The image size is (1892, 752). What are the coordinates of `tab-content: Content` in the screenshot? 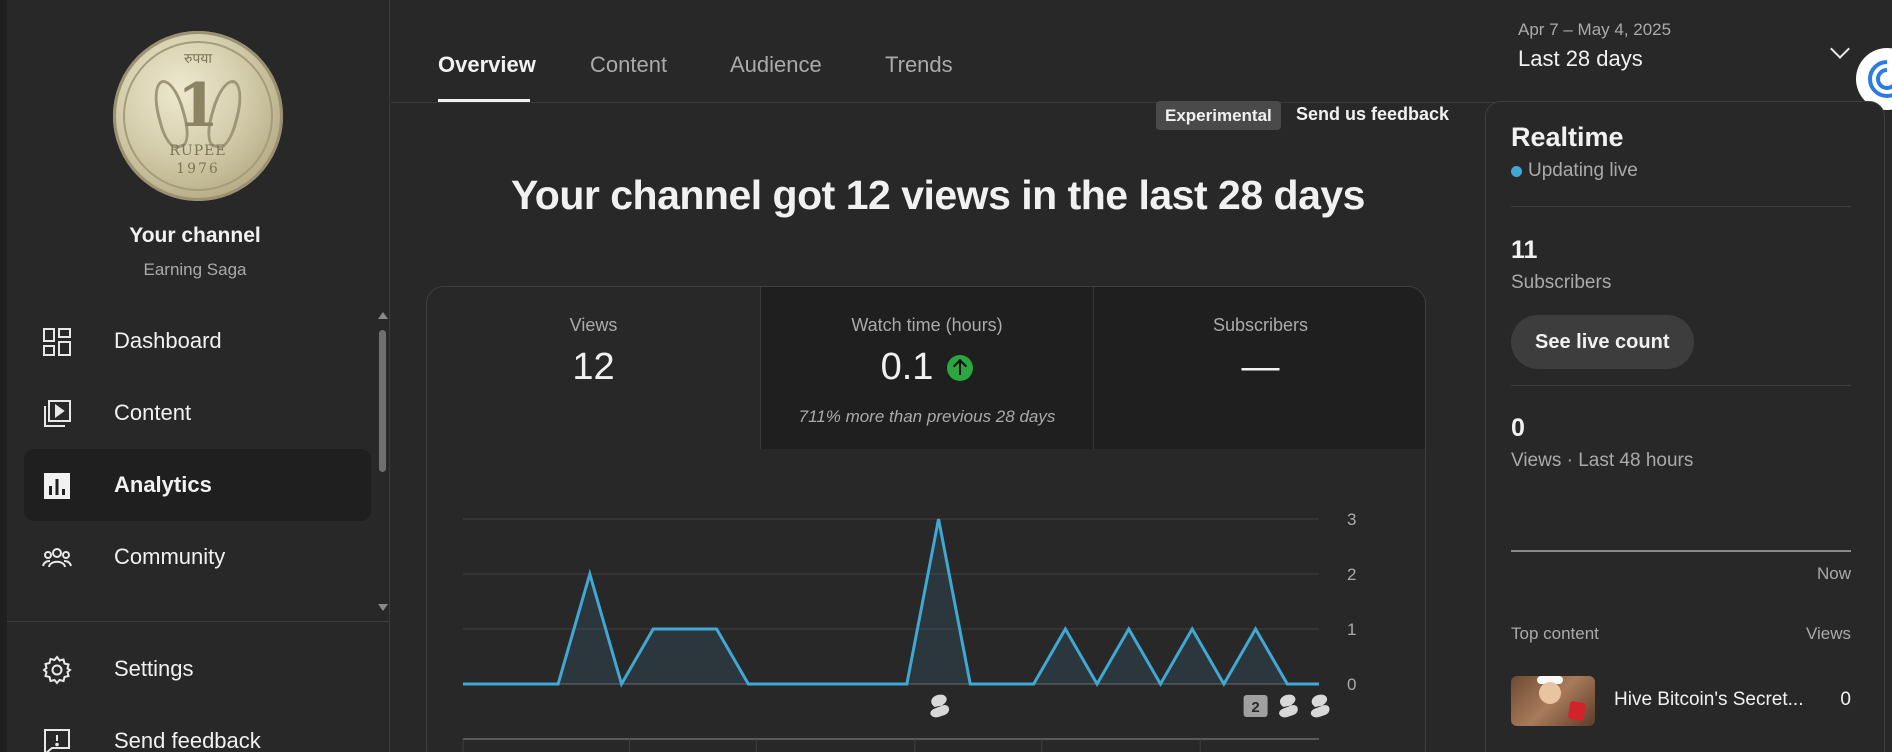 It's located at (628, 65).